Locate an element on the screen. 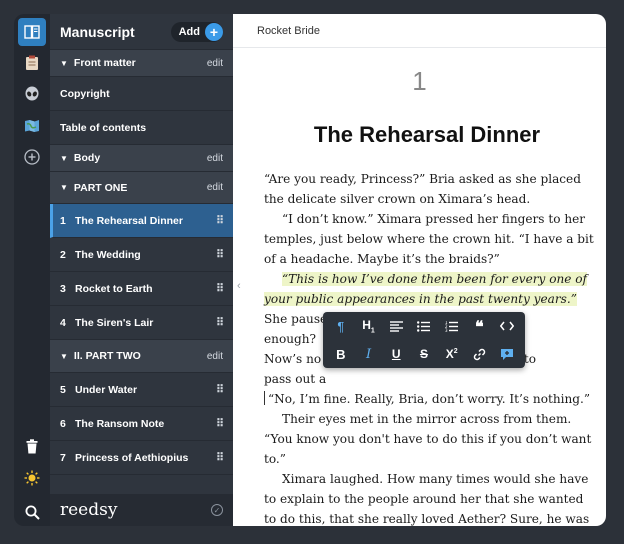  sidebar-header: Manuscript Add + is located at coordinates (141, 32).